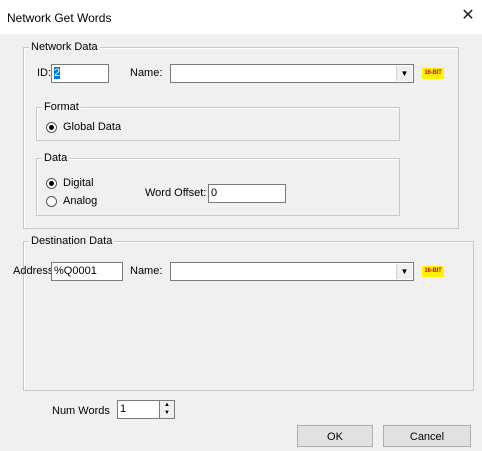 Image resolution: width=482 pixels, height=451 pixels. What do you see at coordinates (61, 107) in the screenshot?
I see `format-legend: Format` at bounding box center [61, 107].